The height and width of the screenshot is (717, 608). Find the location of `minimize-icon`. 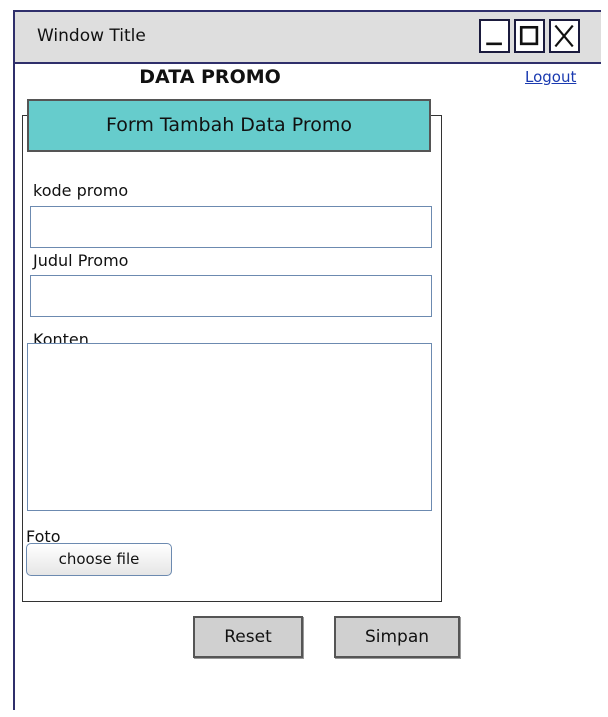

minimize-icon is located at coordinates (494, 44).